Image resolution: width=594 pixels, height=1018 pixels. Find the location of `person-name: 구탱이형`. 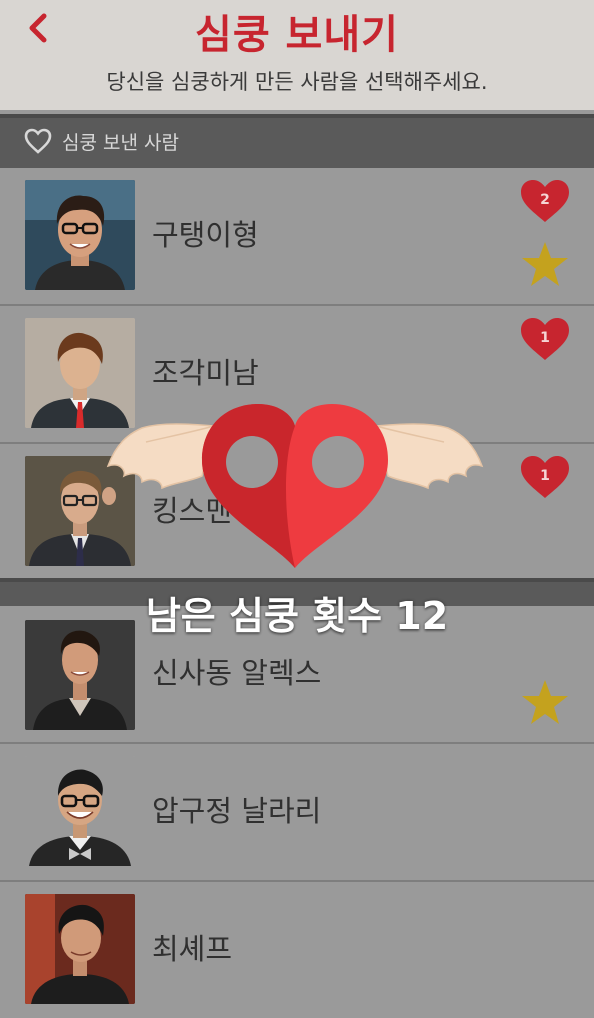

person-name: 구탱이형 is located at coordinates (205, 235).